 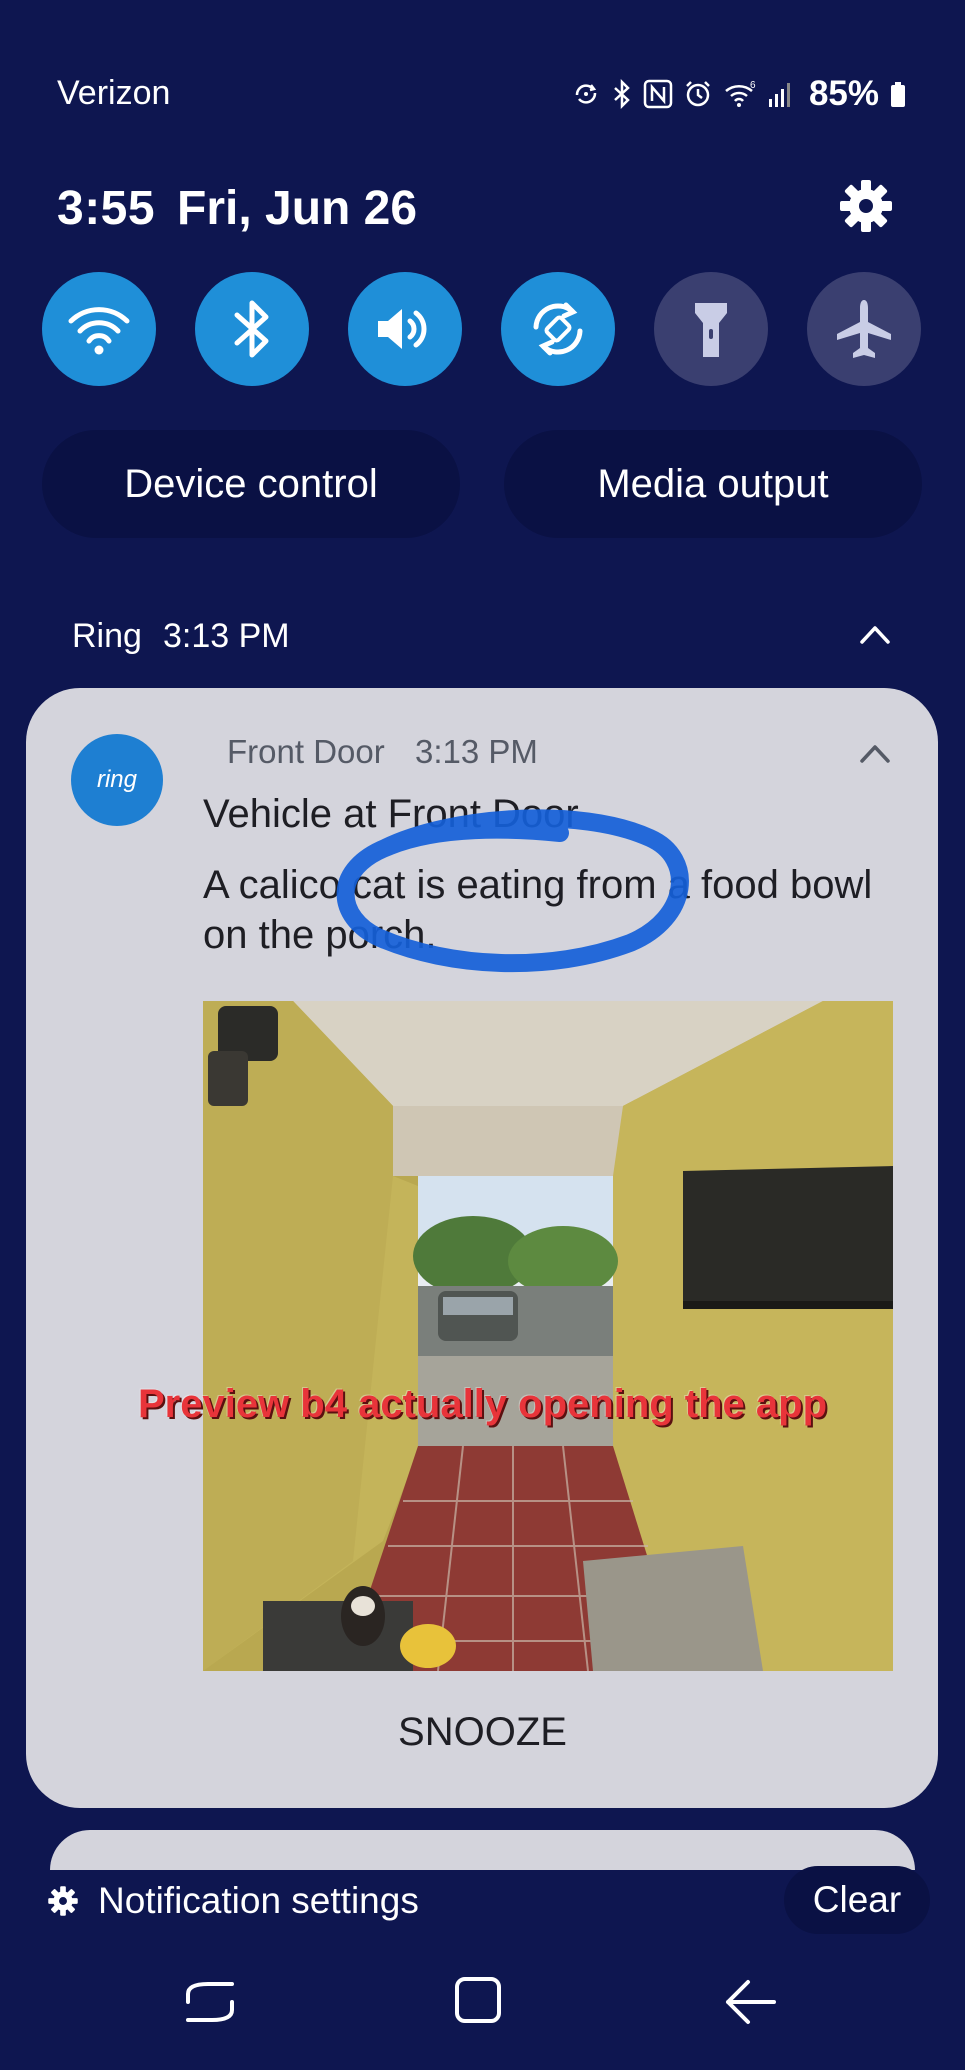 I want to click on notification-settings-button: Notification settings, so click(x=232, y=1901).